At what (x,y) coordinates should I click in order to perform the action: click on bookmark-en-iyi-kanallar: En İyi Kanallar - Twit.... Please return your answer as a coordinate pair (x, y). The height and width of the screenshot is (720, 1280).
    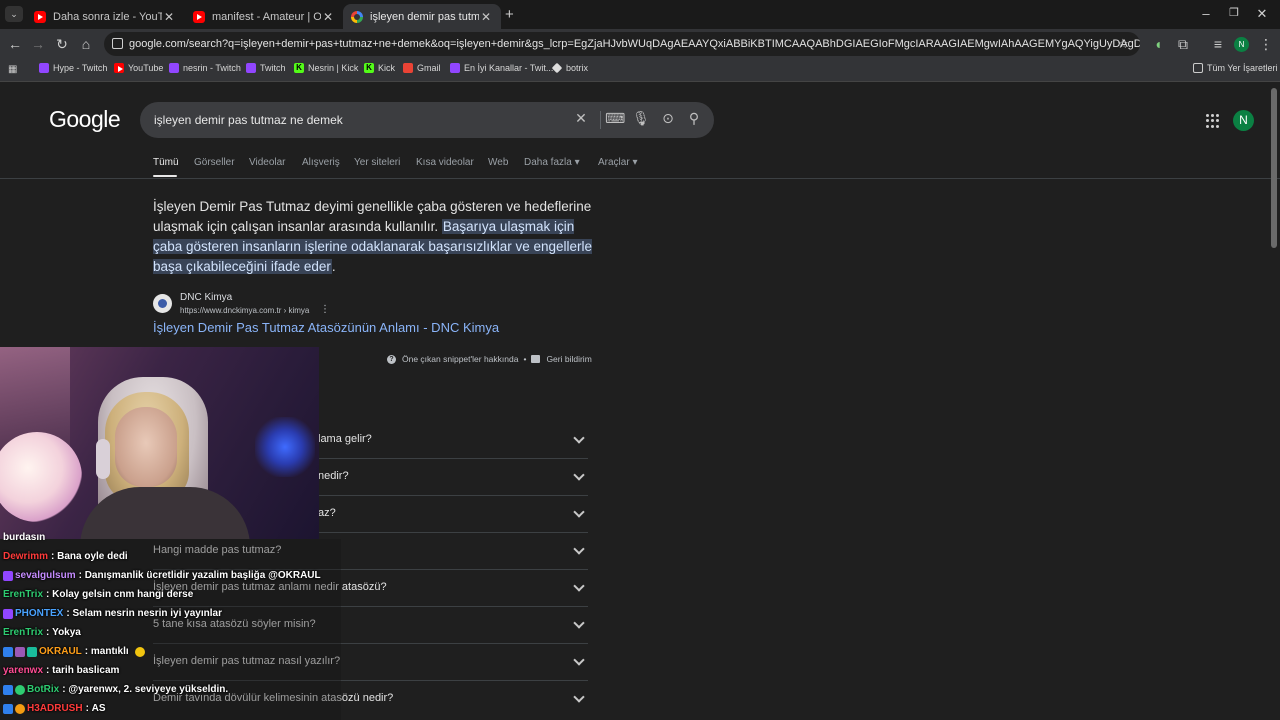
    Looking at the image, I should click on (501, 68).